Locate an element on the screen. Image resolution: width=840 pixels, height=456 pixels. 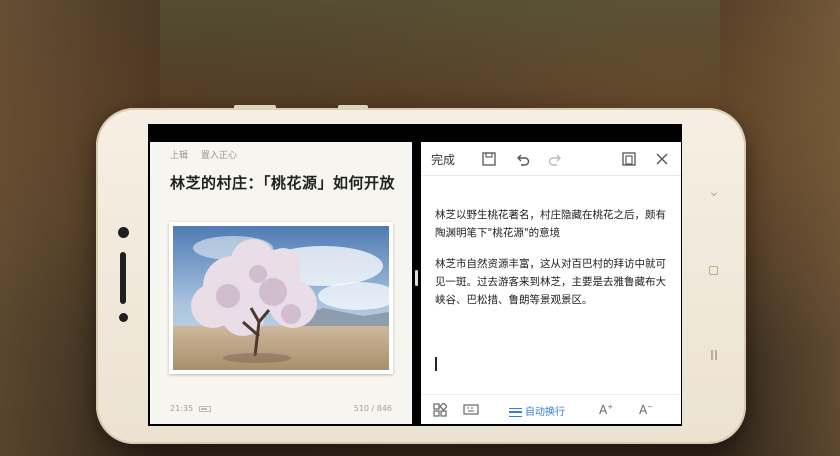
split-divider-handle is located at coordinates (416, 278).